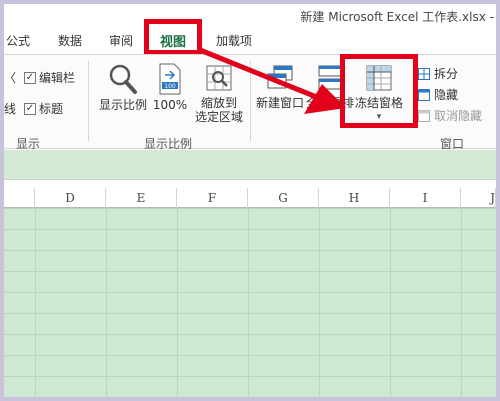 This screenshot has height=401, width=500. Describe the element at coordinates (234, 40) in the screenshot. I see `tab-add-ins: 加载项` at that location.